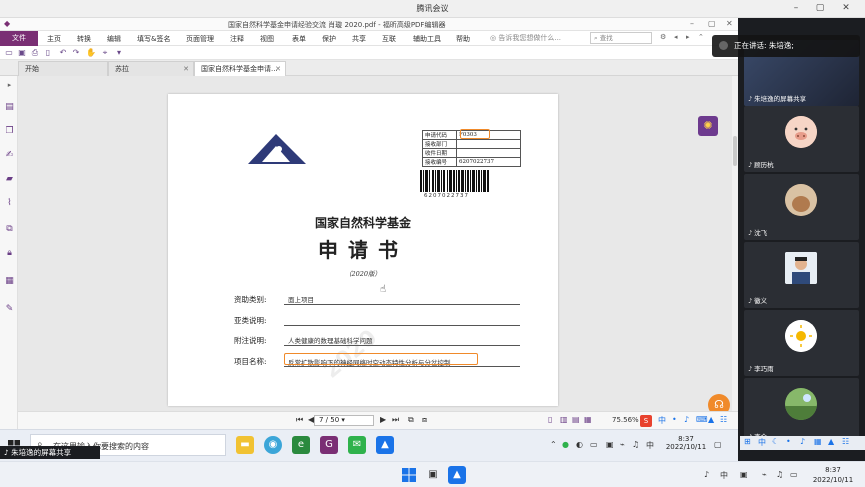  I want to click on scrollbar-thumb, so click(735, 151).